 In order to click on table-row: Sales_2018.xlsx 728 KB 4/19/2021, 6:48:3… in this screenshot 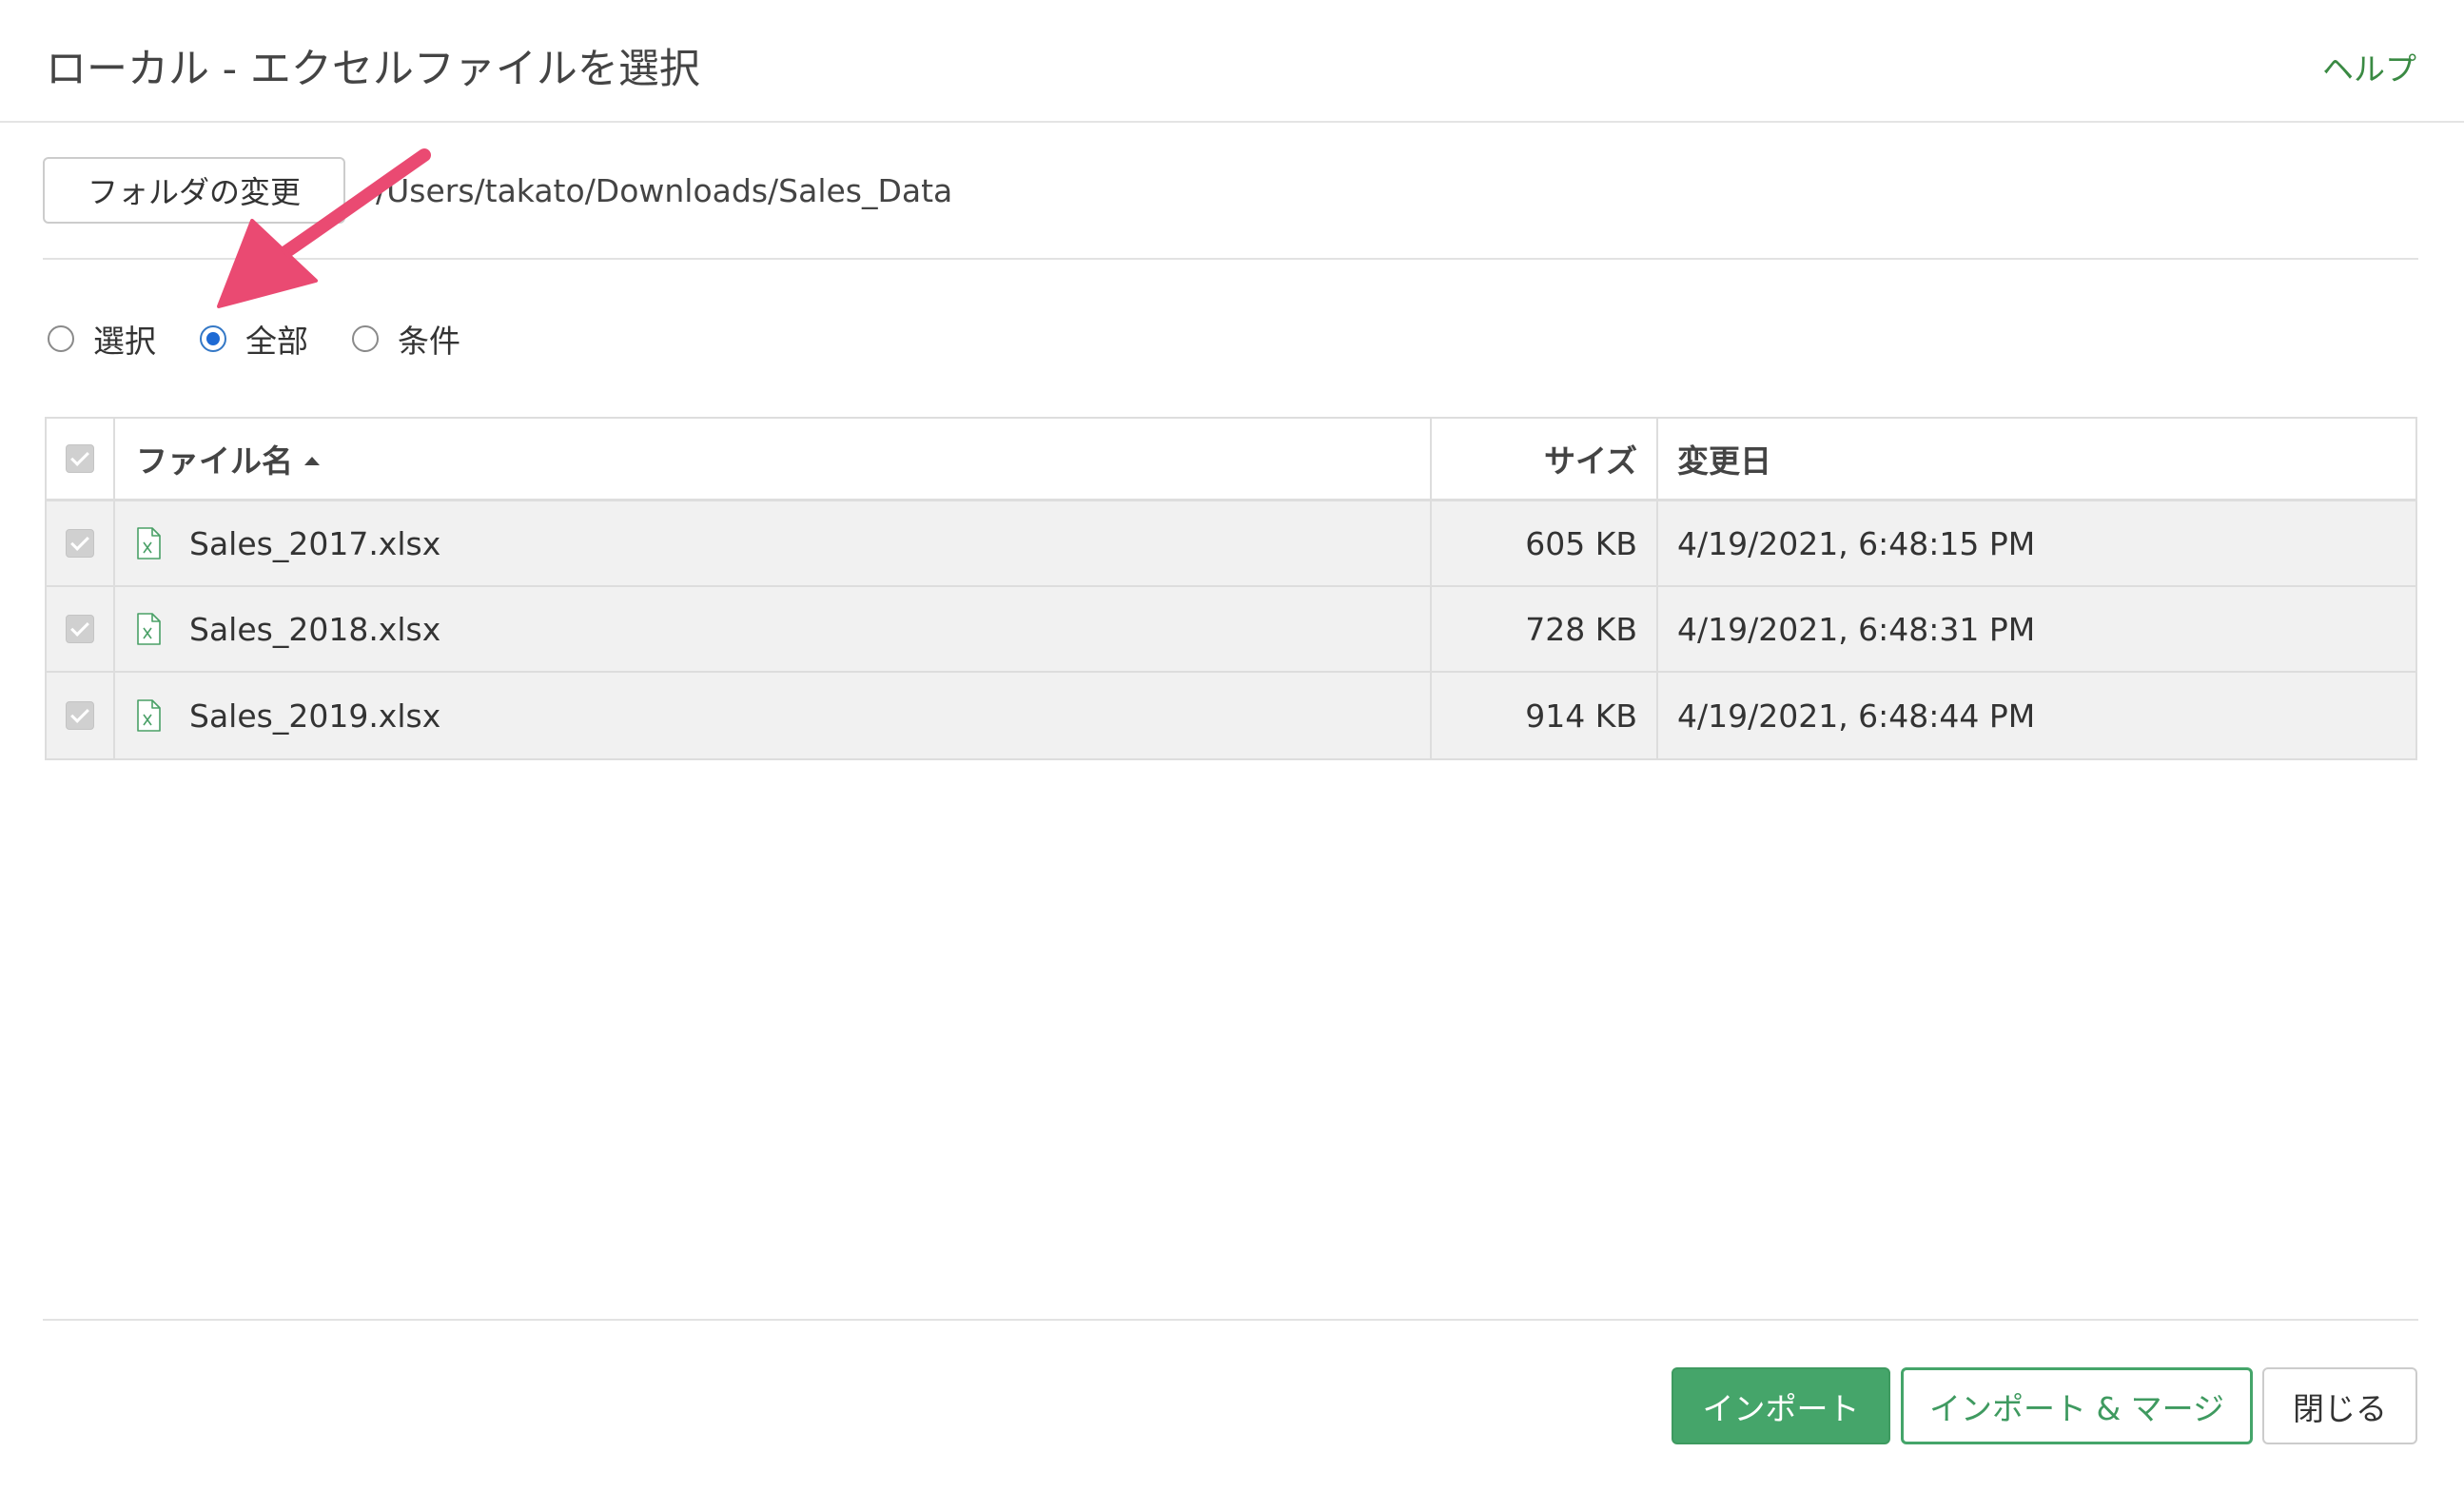, I will do `click(1231, 630)`.